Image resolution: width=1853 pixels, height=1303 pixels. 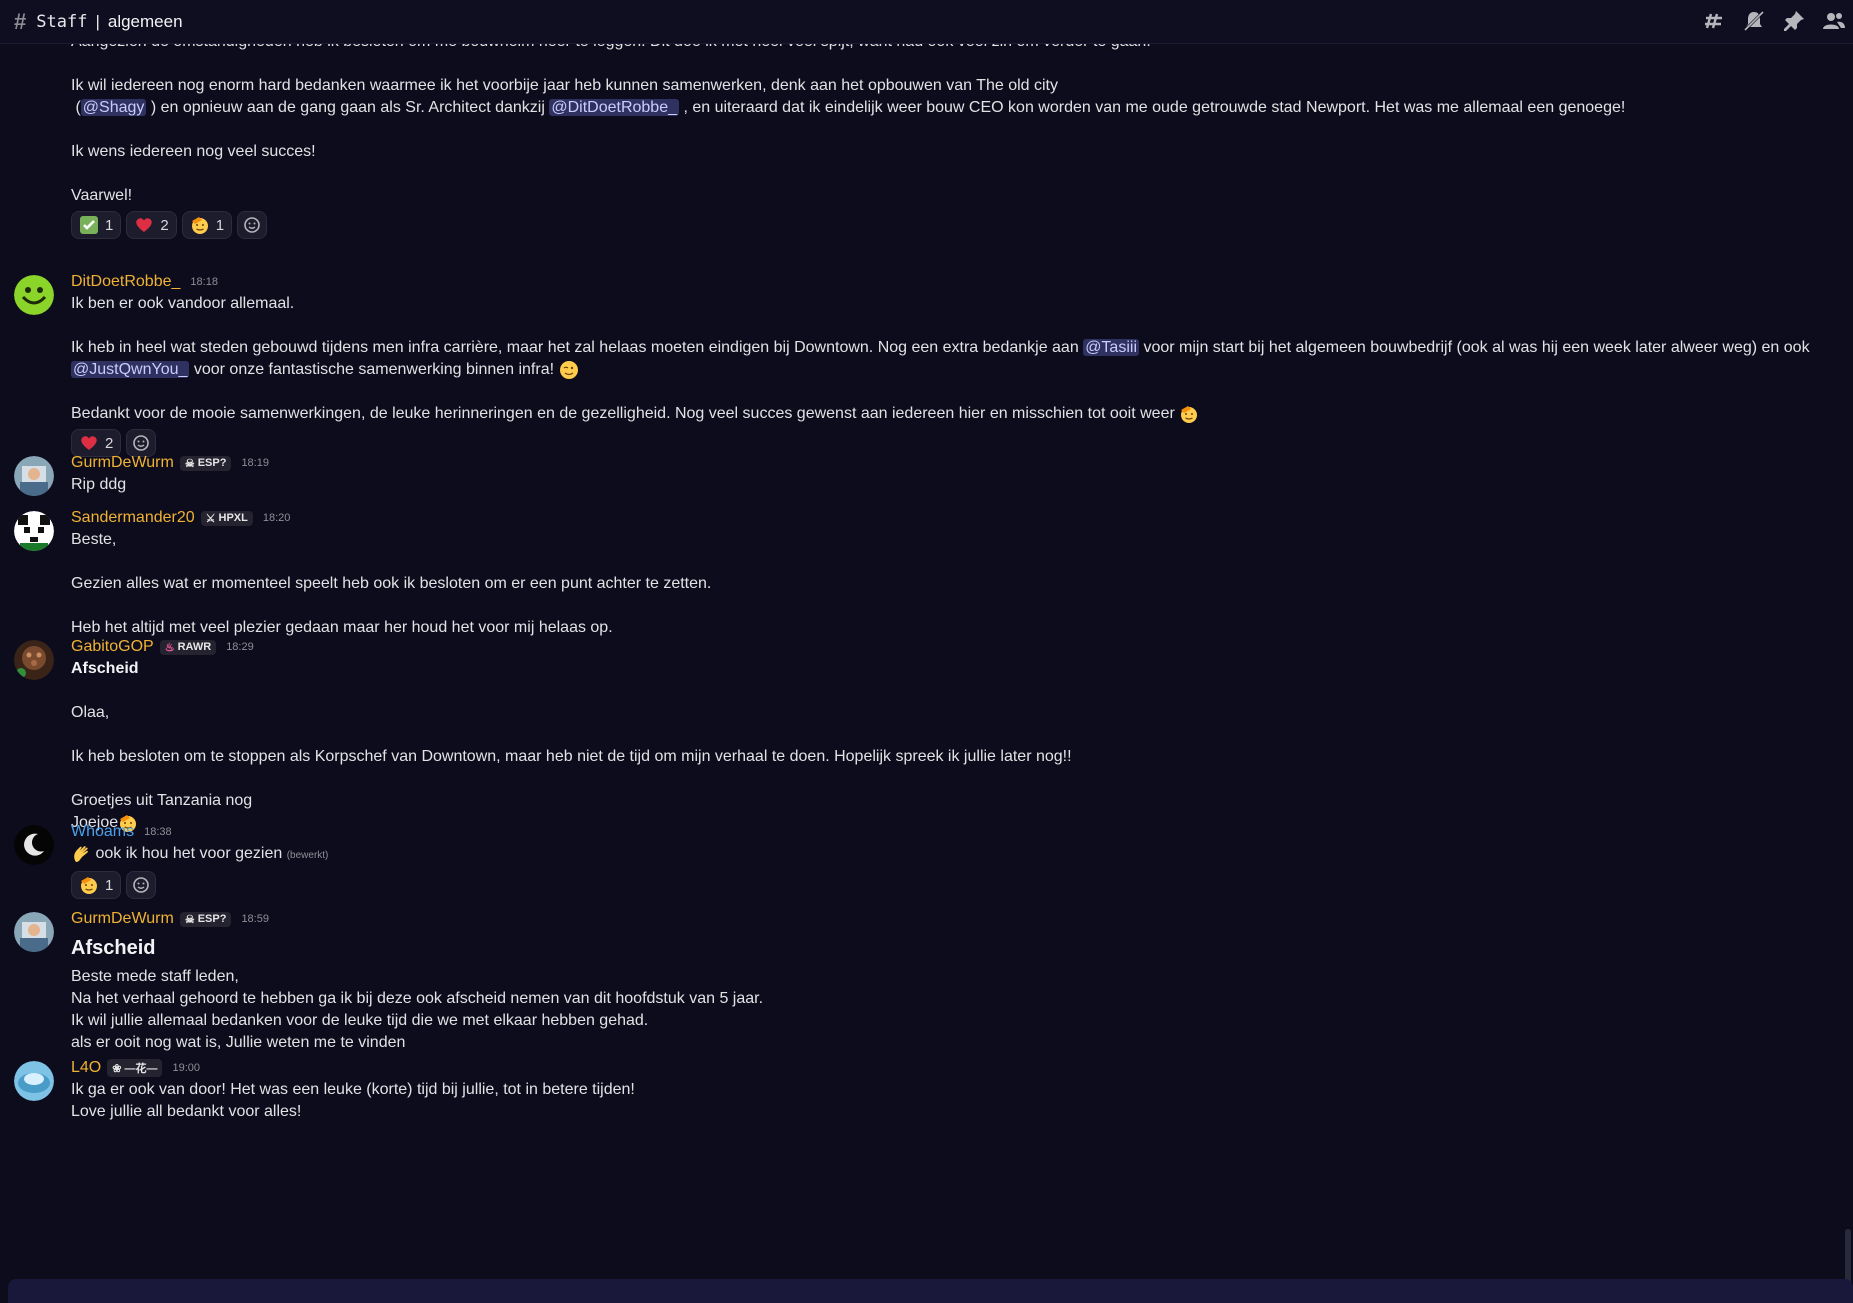 What do you see at coordinates (86, 1068) in the screenshot?
I see `username: L4O` at bounding box center [86, 1068].